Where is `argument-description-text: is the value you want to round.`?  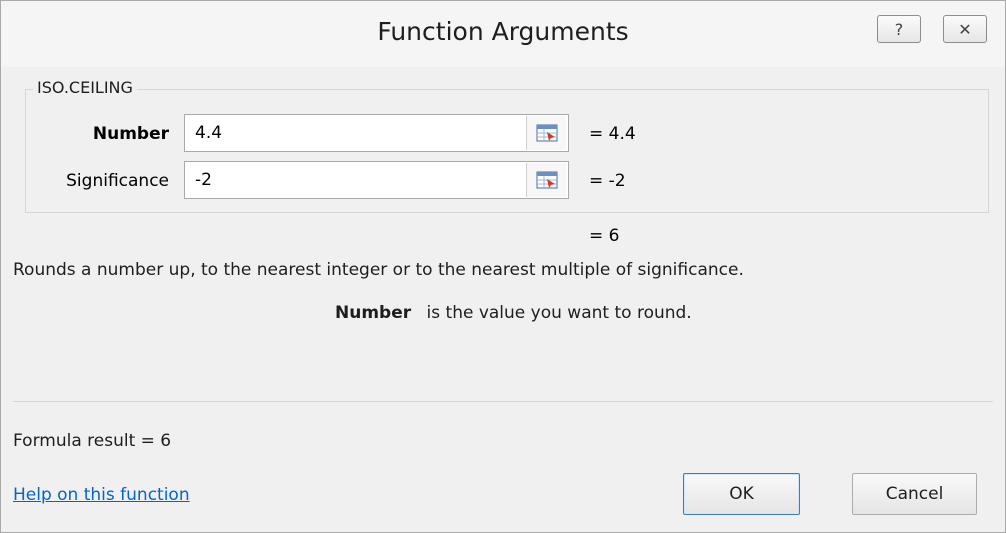 argument-description-text: is the value you want to round. is located at coordinates (559, 313).